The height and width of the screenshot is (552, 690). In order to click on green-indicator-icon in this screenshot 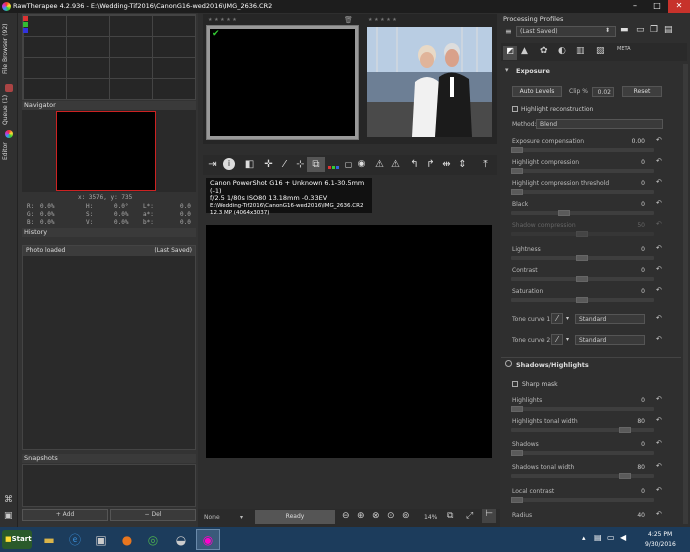, I will do `click(333, 167)`.